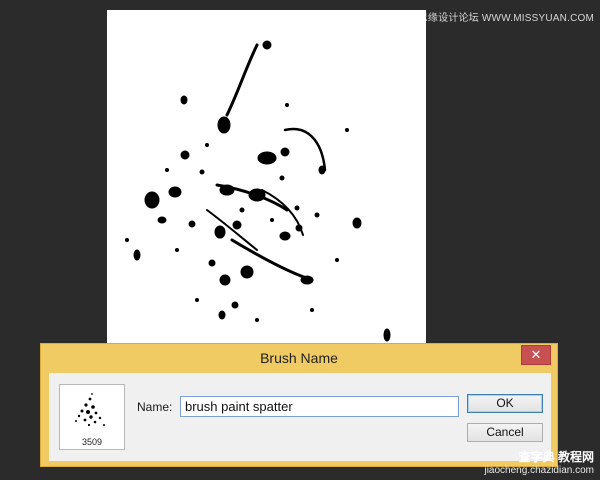 This screenshot has height=480, width=600. Describe the element at coordinates (505, 18) in the screenshot. I see `watermark-top: 思缘设计论坛 WWW.MISSYUAN.COM` at that location.